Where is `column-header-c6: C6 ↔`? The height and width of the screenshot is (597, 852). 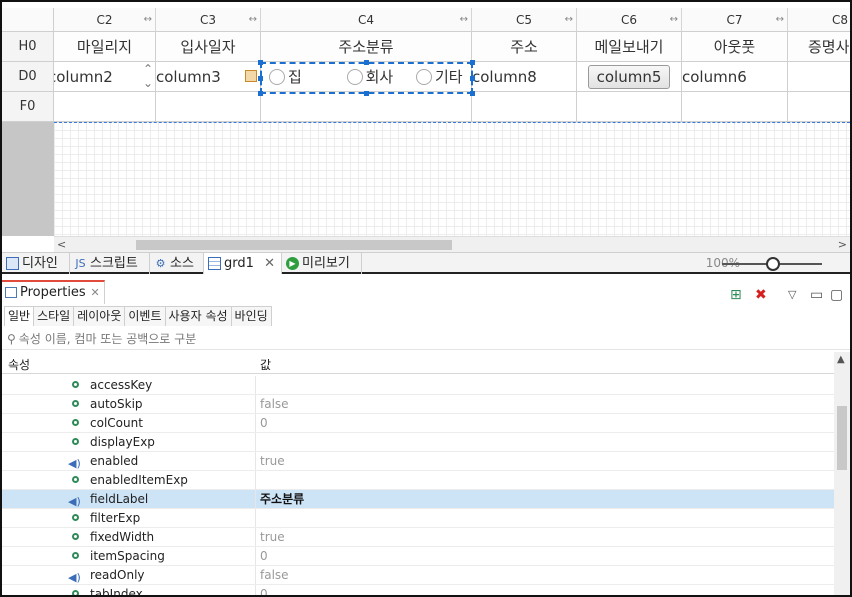
column-header-c6: C6 ↔ is located at coordinates (629, 20).